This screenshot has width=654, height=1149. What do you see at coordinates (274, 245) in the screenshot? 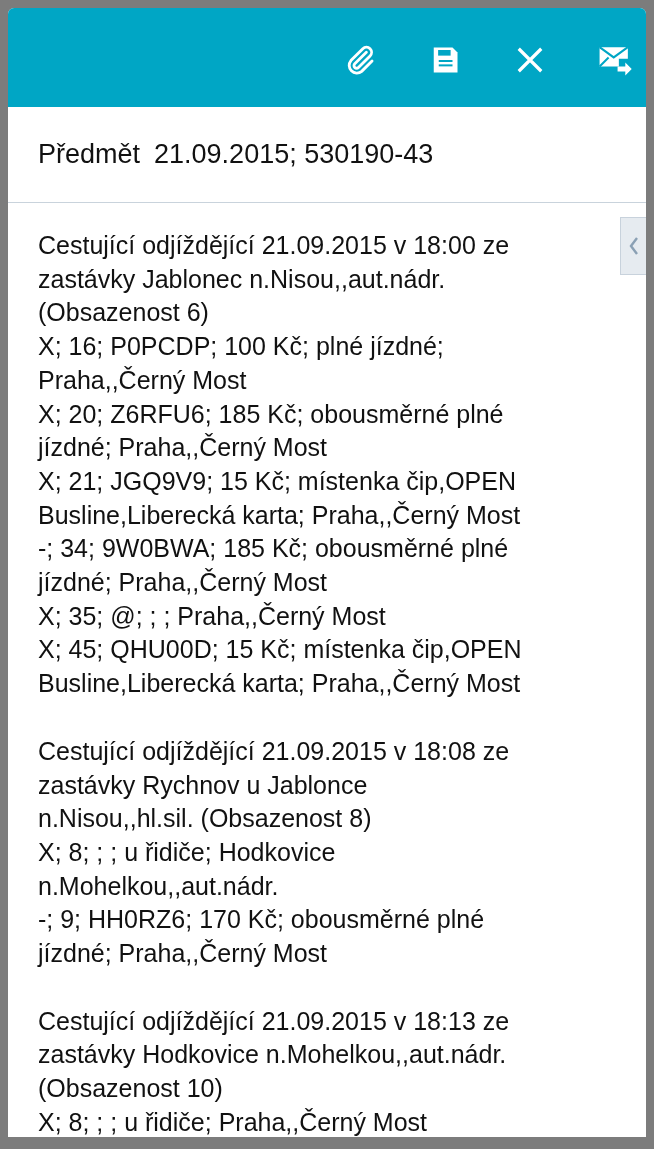
I see `message-line: Cestující odjíždějící 21.09.2015 v 18:00 ze` at bounding box center [274, 245].